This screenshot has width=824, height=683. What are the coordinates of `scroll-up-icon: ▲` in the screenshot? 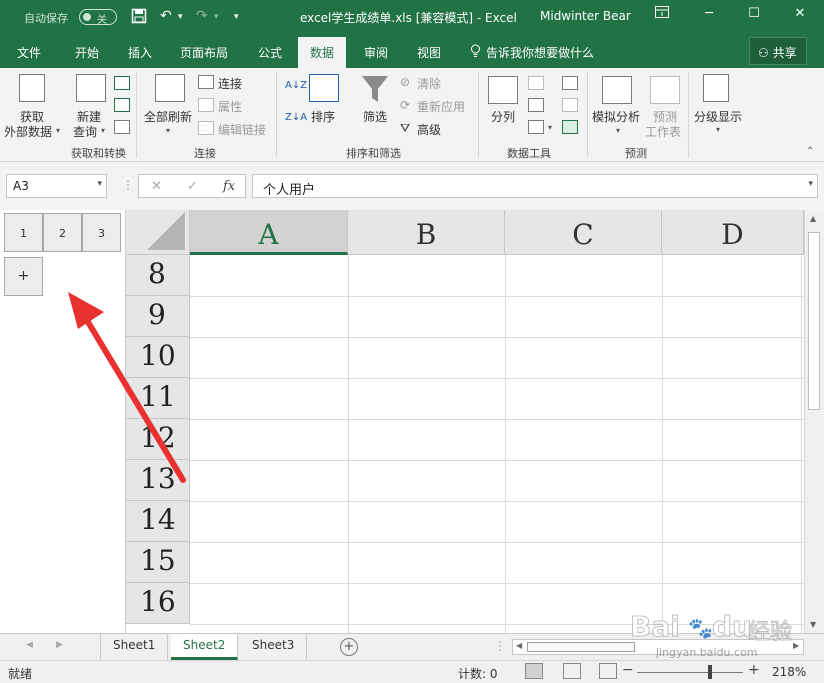 It's located at (813, 218).